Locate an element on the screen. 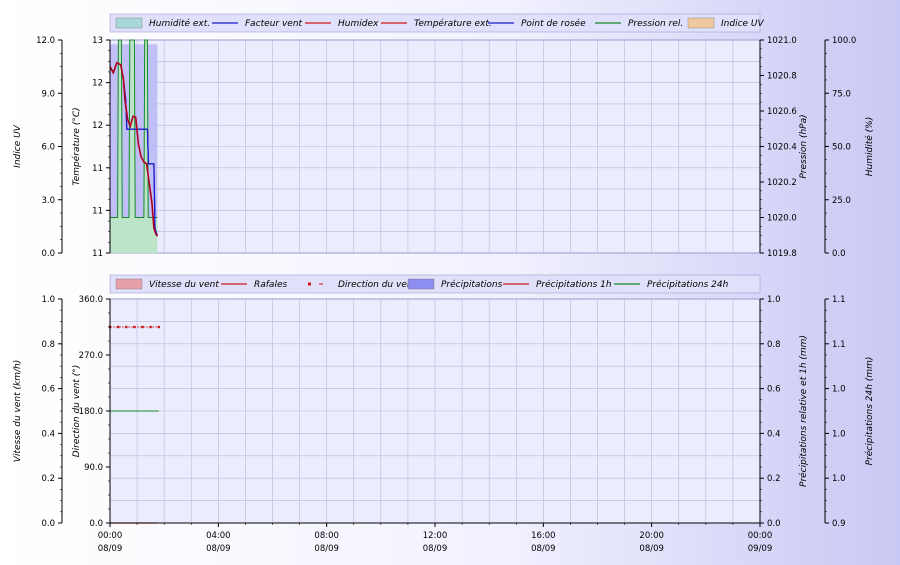 This screenshot has width=900, height=565. axis-humidity-tick-label: 0.0 is located at coordinates (839, 254).